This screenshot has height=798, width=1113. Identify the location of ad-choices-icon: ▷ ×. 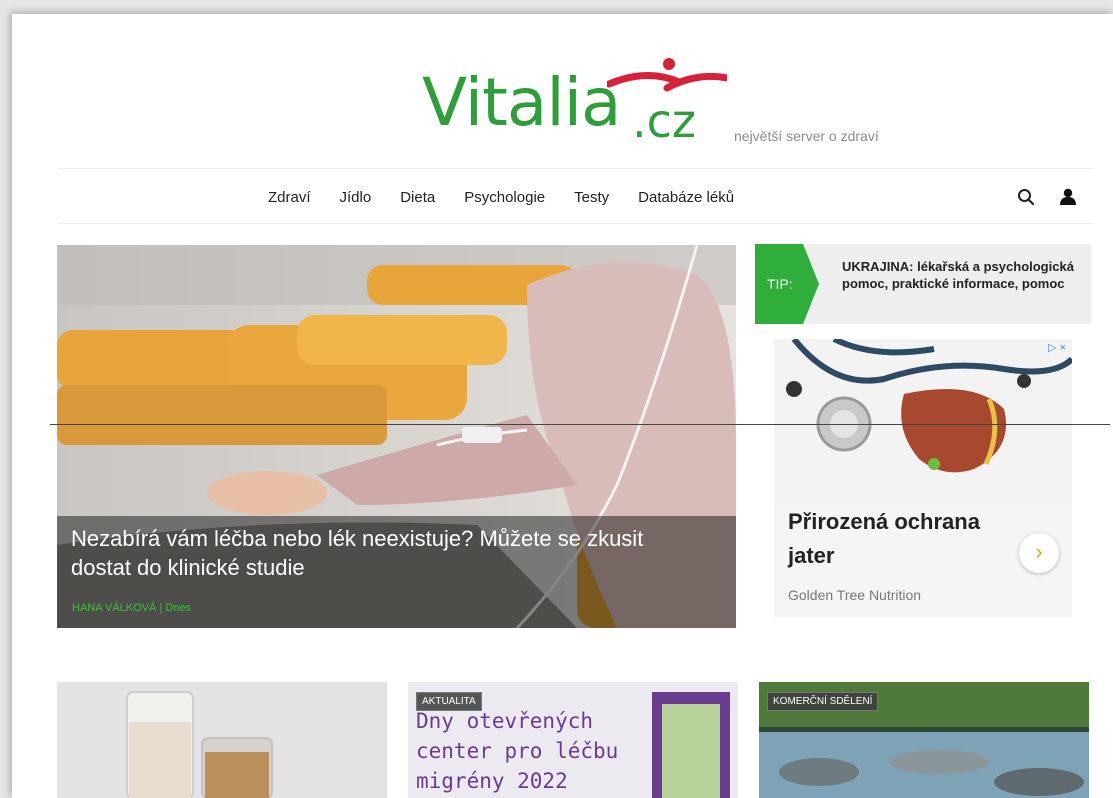
(1057, 347).